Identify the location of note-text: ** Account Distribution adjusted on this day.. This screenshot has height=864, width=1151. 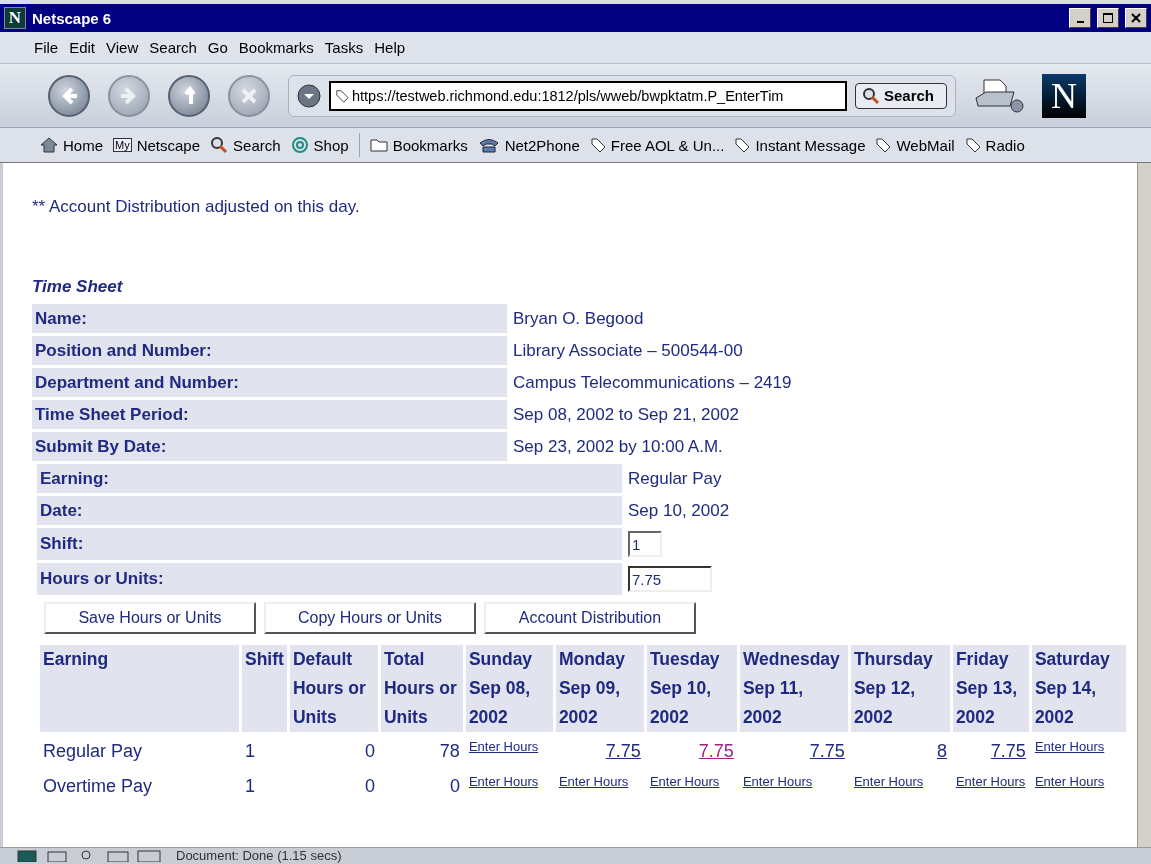
(196, 207).